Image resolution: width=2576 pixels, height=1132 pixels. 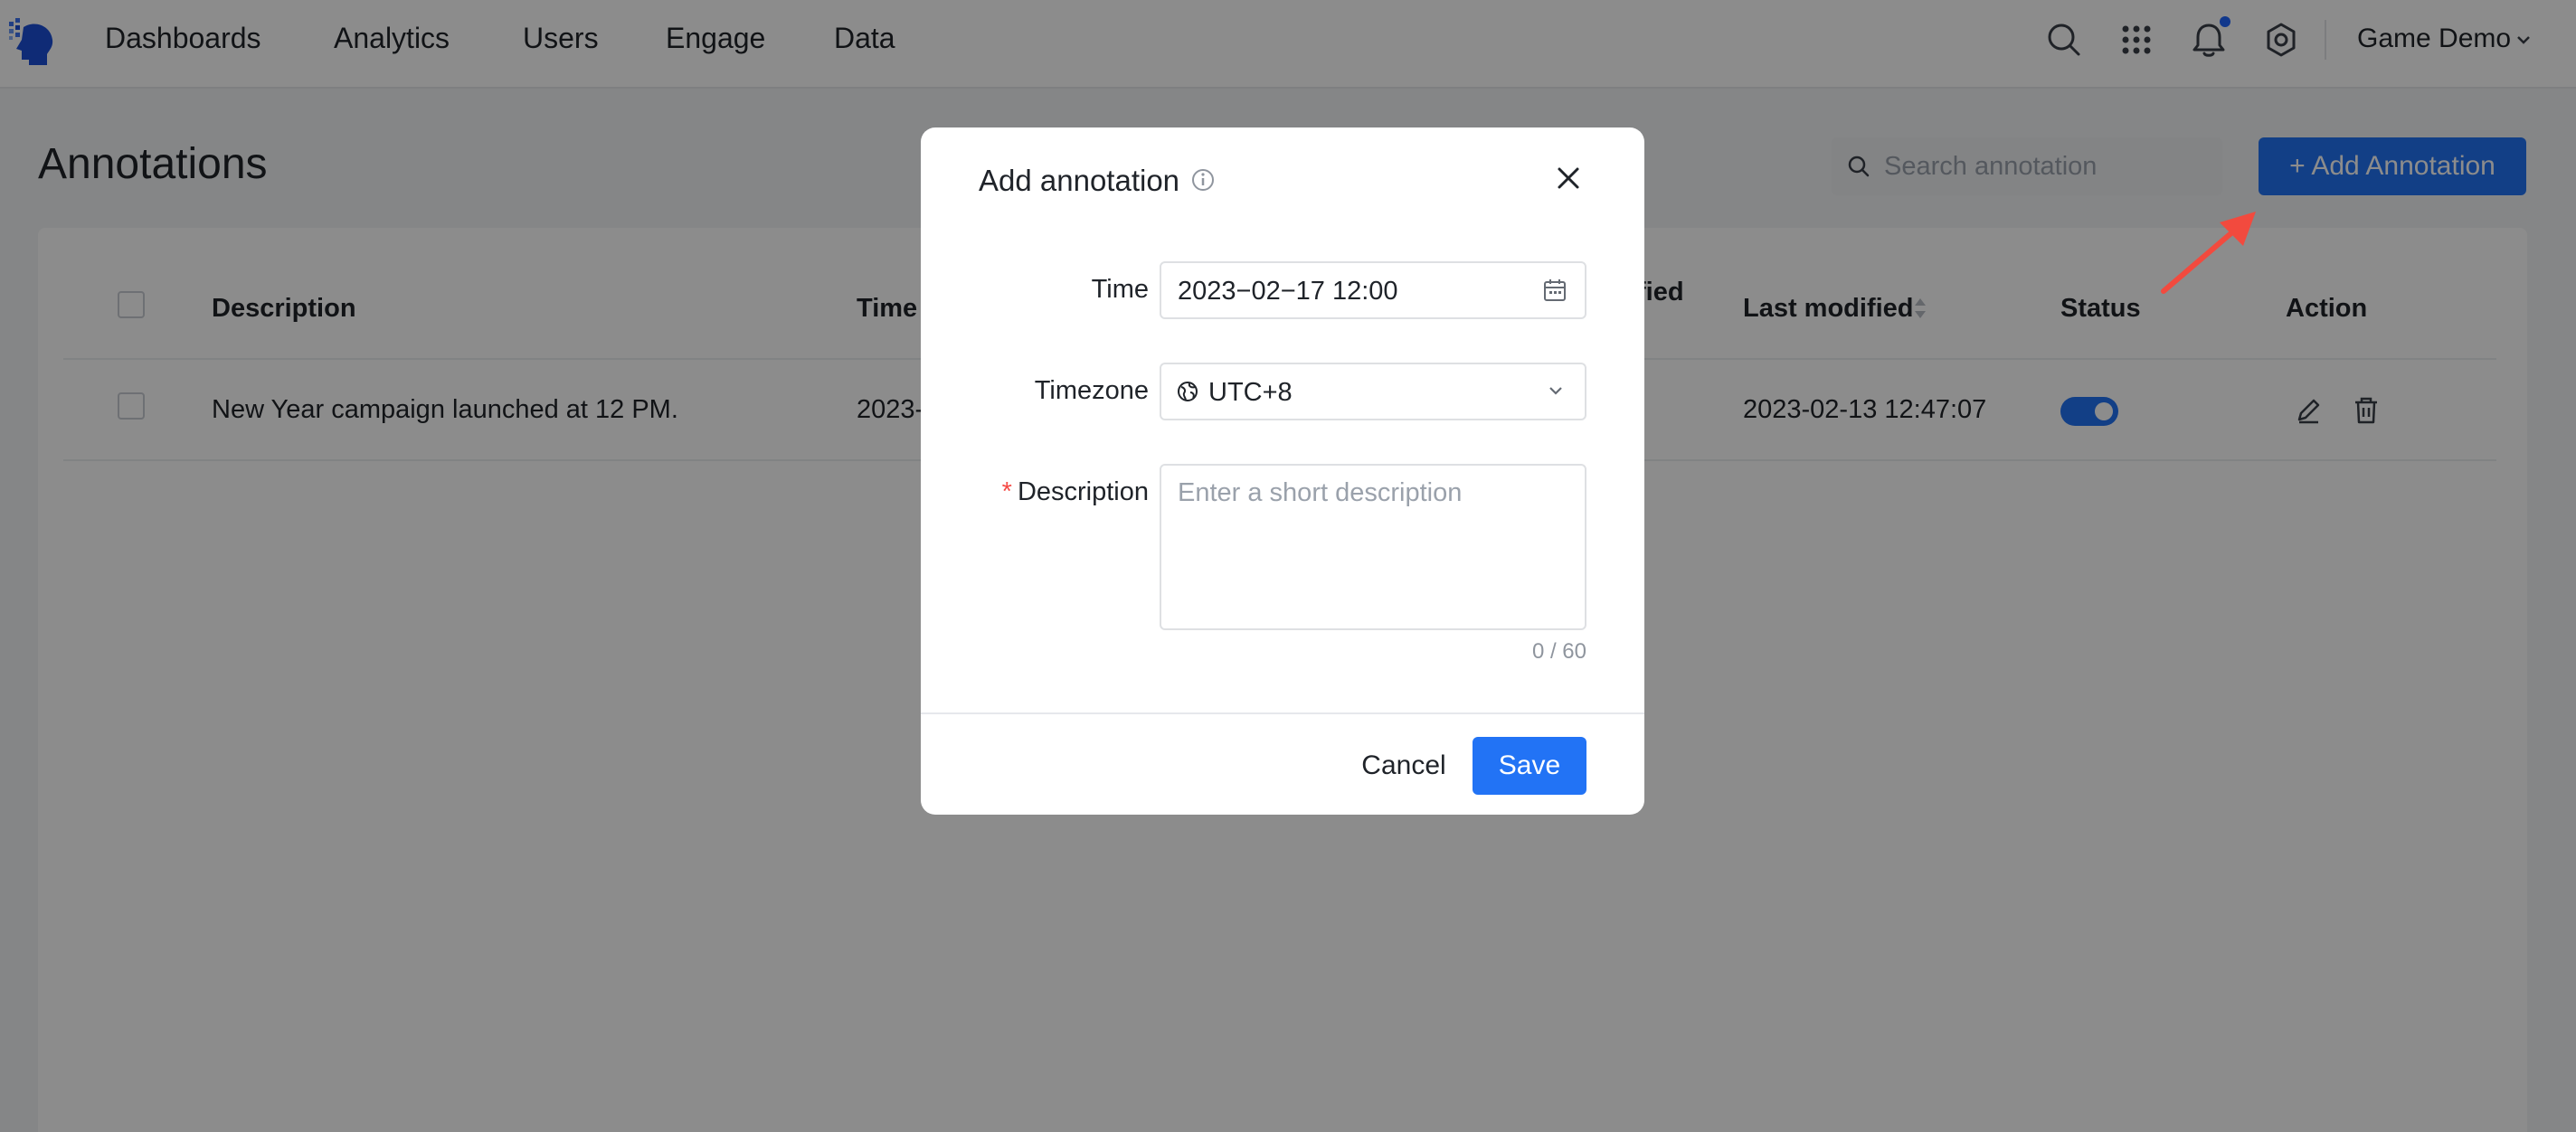 What do you see at coordinates (1554, 291) in the screenshot?
I see `calendar-icon` at bounding box center [1554, 291].